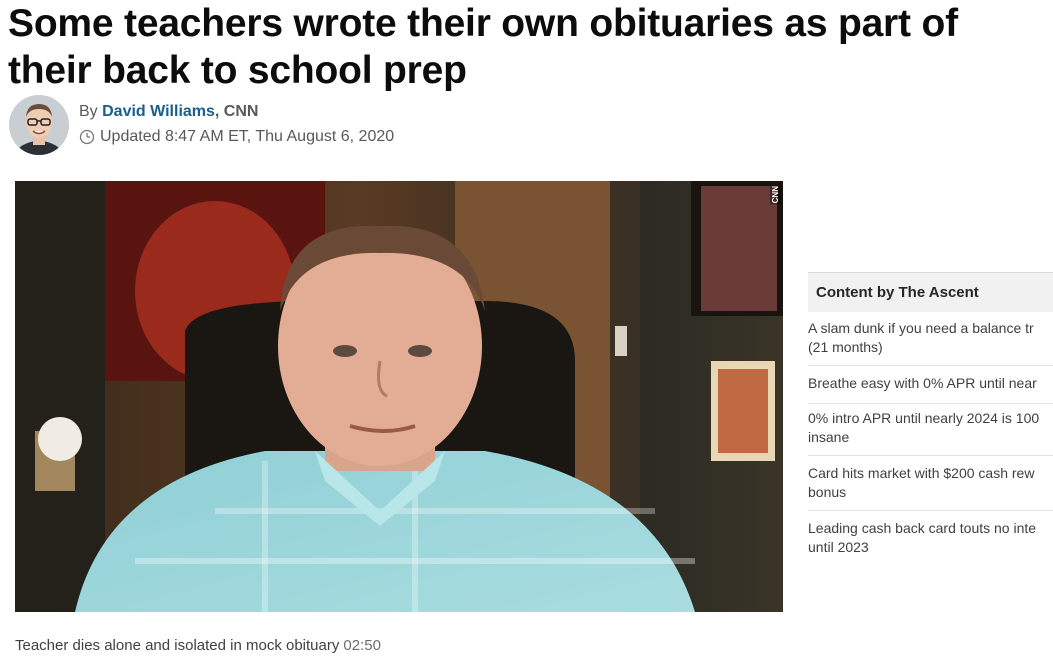  What do you see at coordinates (247, 136) in the screenshot?
I see `updated-text: Updated 8:47 AM ET, Thu August 6, 2020` at bounding box center [247, 136].